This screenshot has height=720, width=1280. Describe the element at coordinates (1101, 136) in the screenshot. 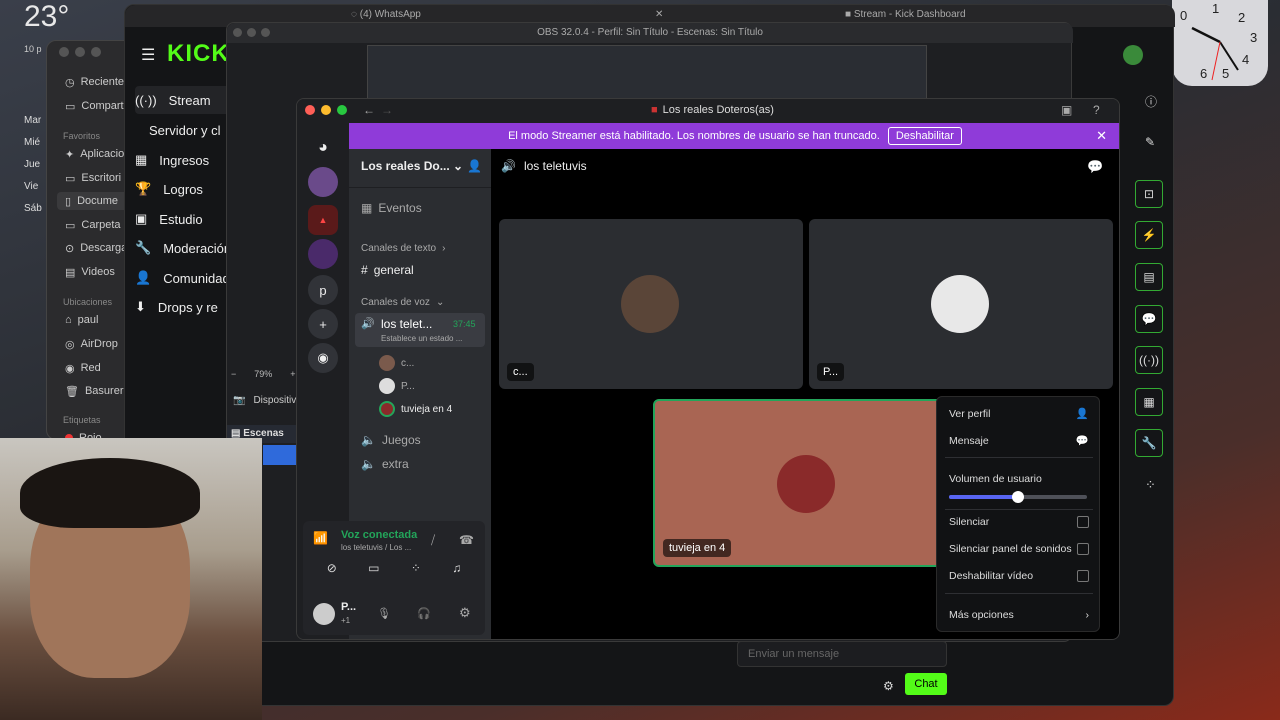

I see `close-banner-icon: ✕` at that location.